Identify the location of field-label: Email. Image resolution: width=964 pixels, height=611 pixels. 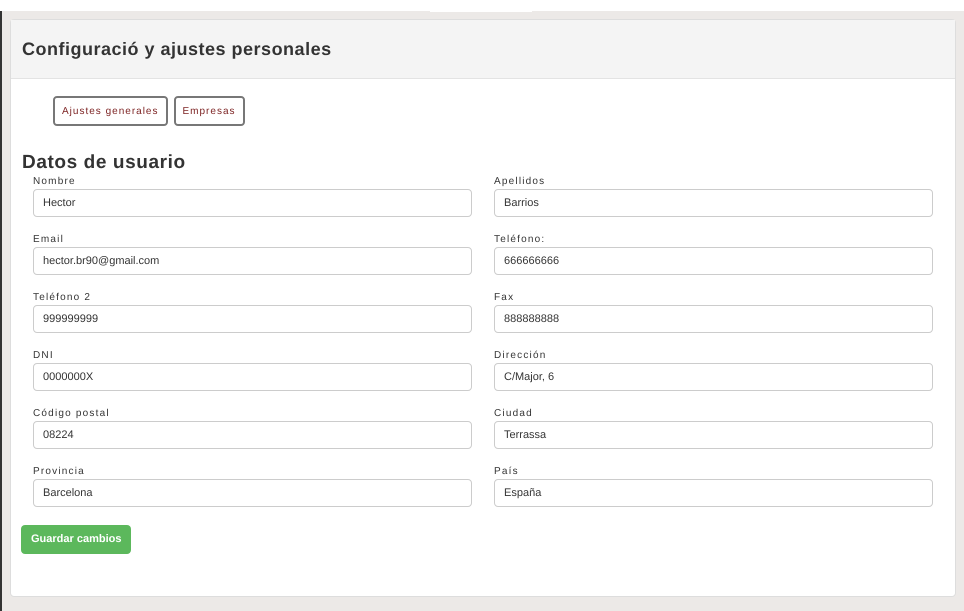
(48, 239).